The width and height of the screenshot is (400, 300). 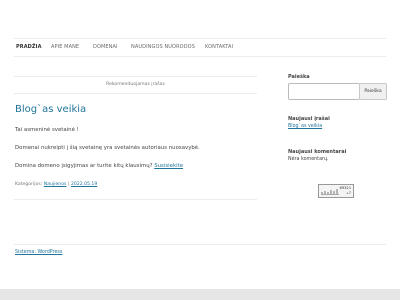 I want to click on post-meta: Kategorijos: Naujienos | 2022.05.19, so click(x=56, y=184).